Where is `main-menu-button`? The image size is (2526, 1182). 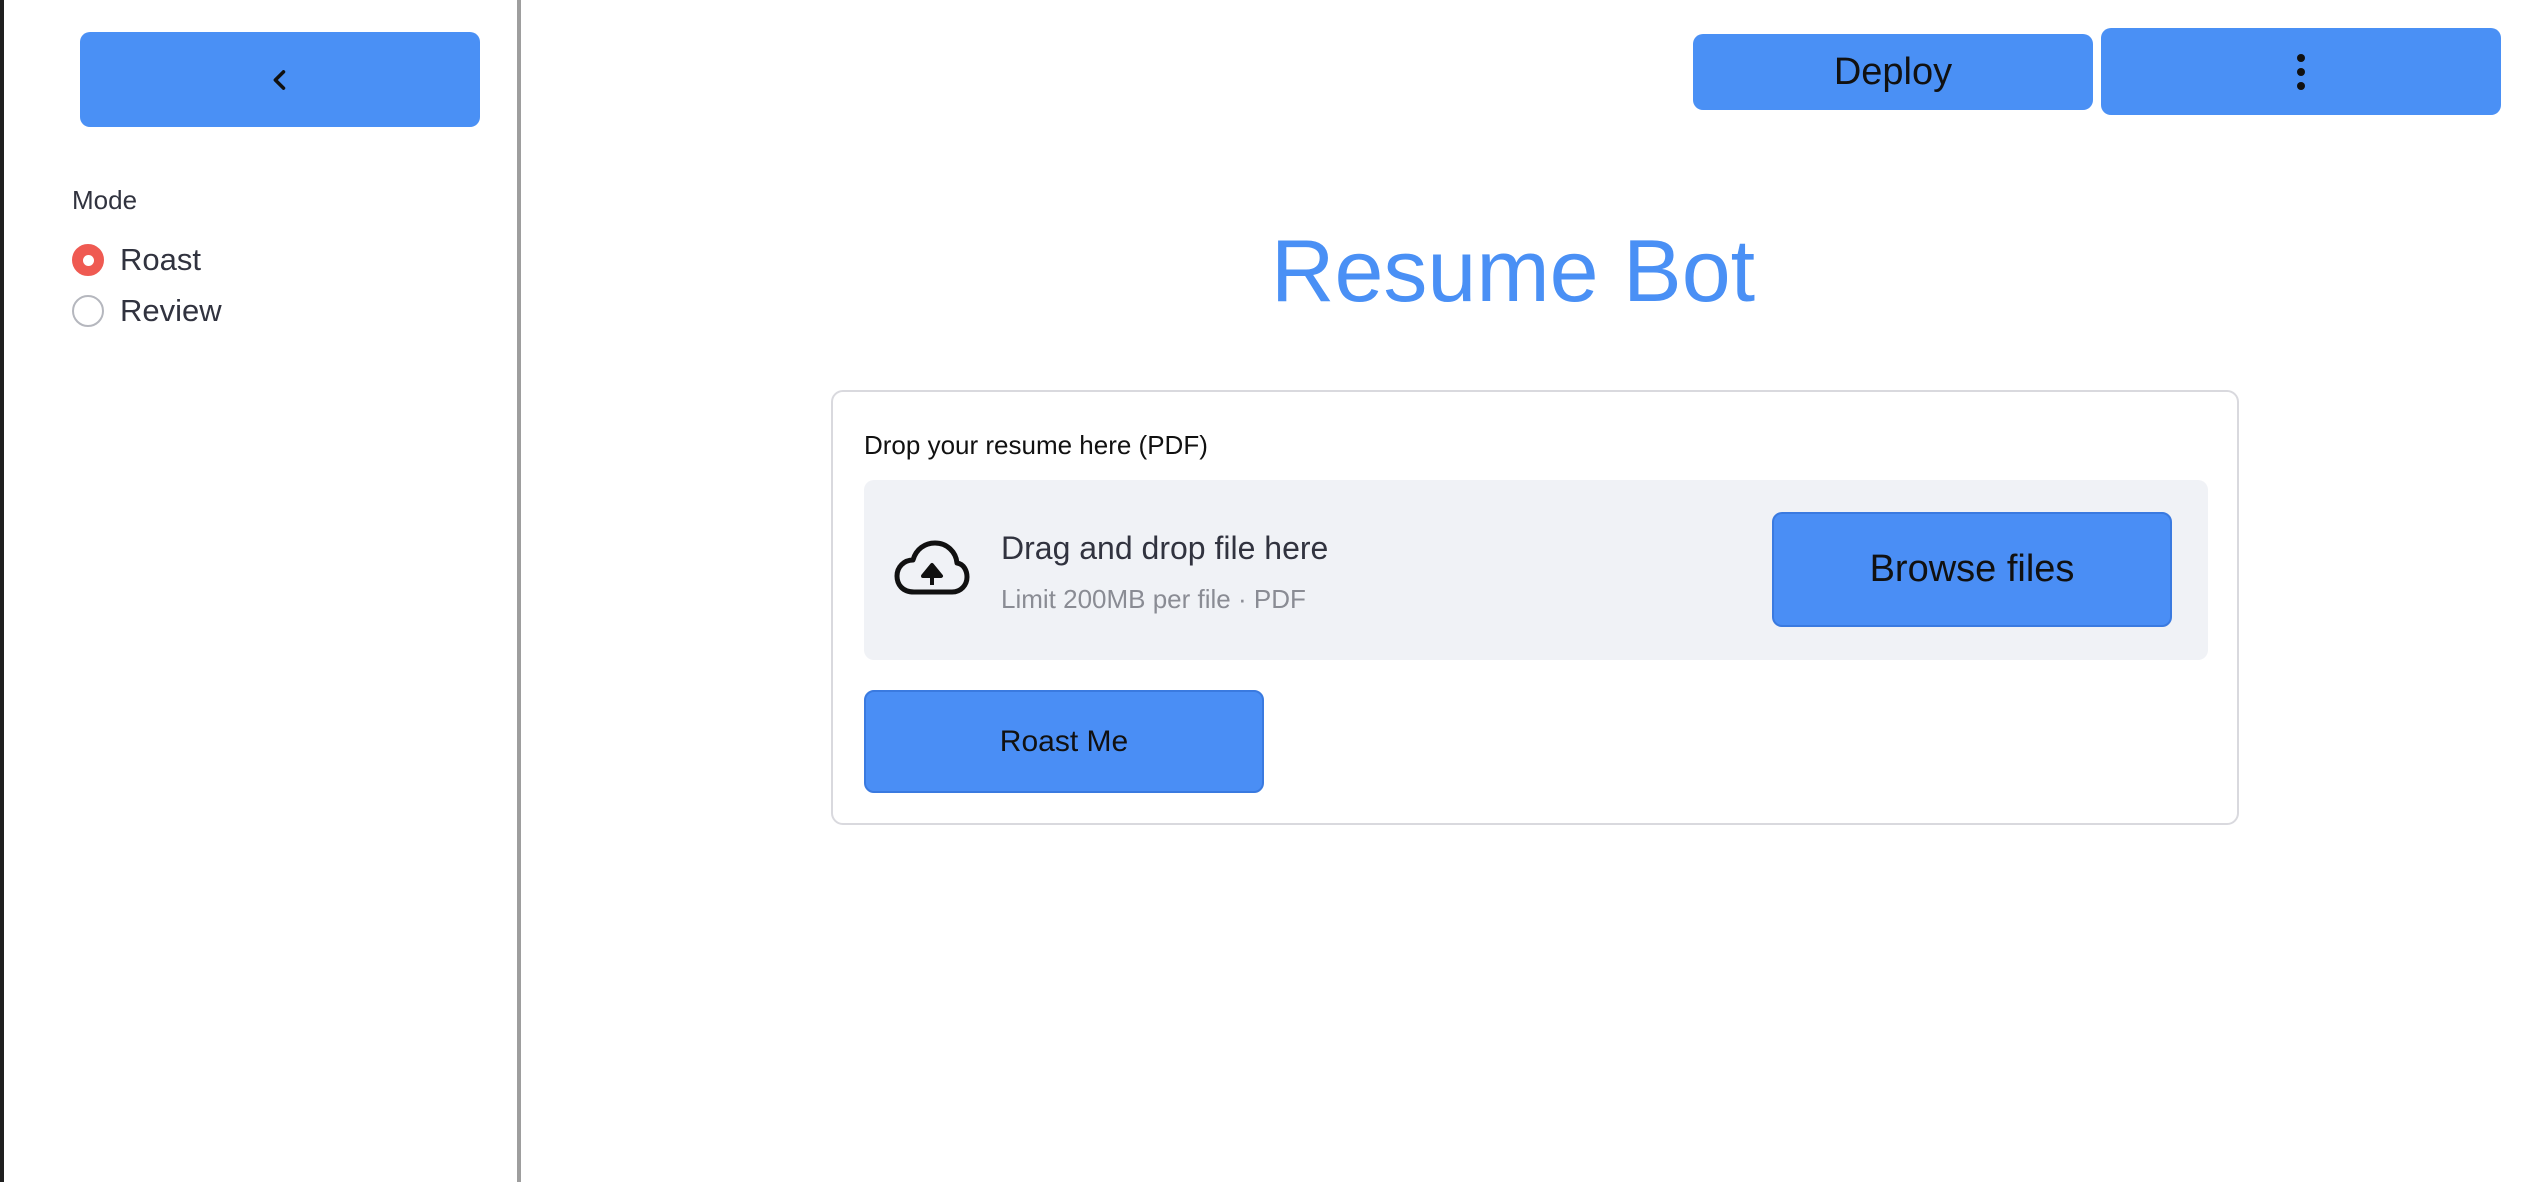 main-menu-button is located at coordinates (2301, 71).